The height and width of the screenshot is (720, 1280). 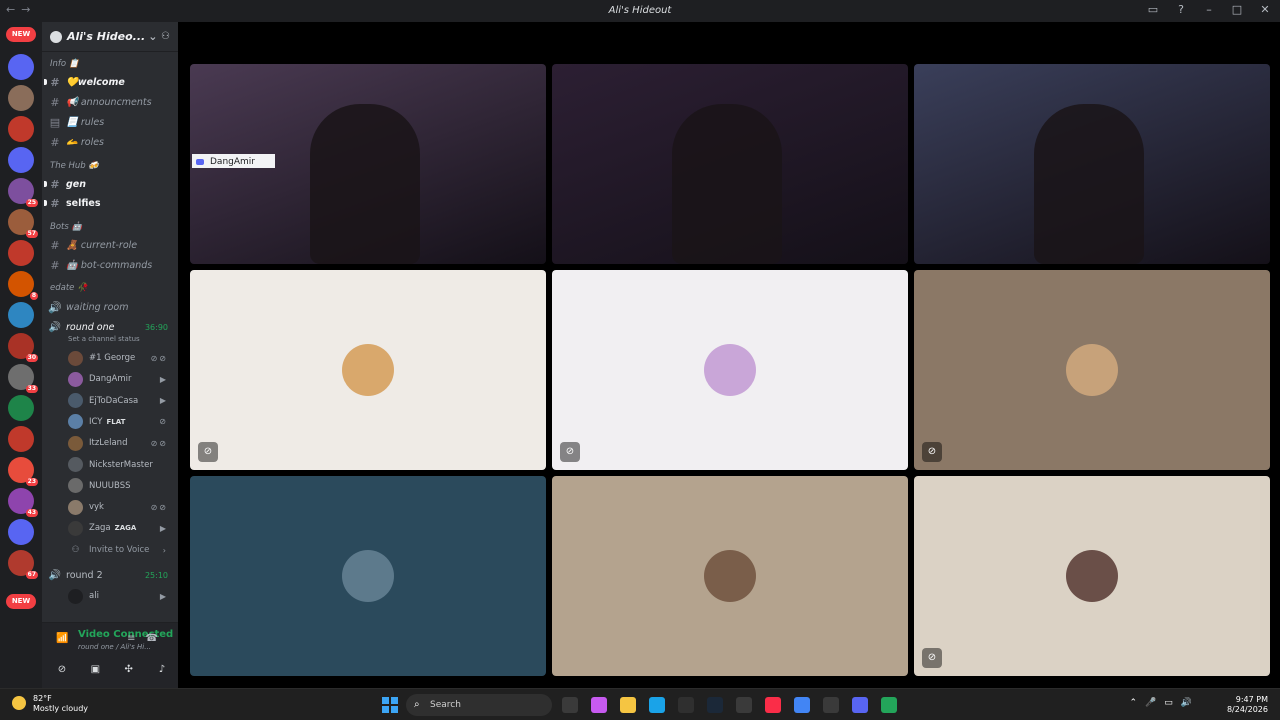 What do you see at coordinates (23, 347) in the screenshot?
I see `server-icon: 30` at bounding box center [23, 347].